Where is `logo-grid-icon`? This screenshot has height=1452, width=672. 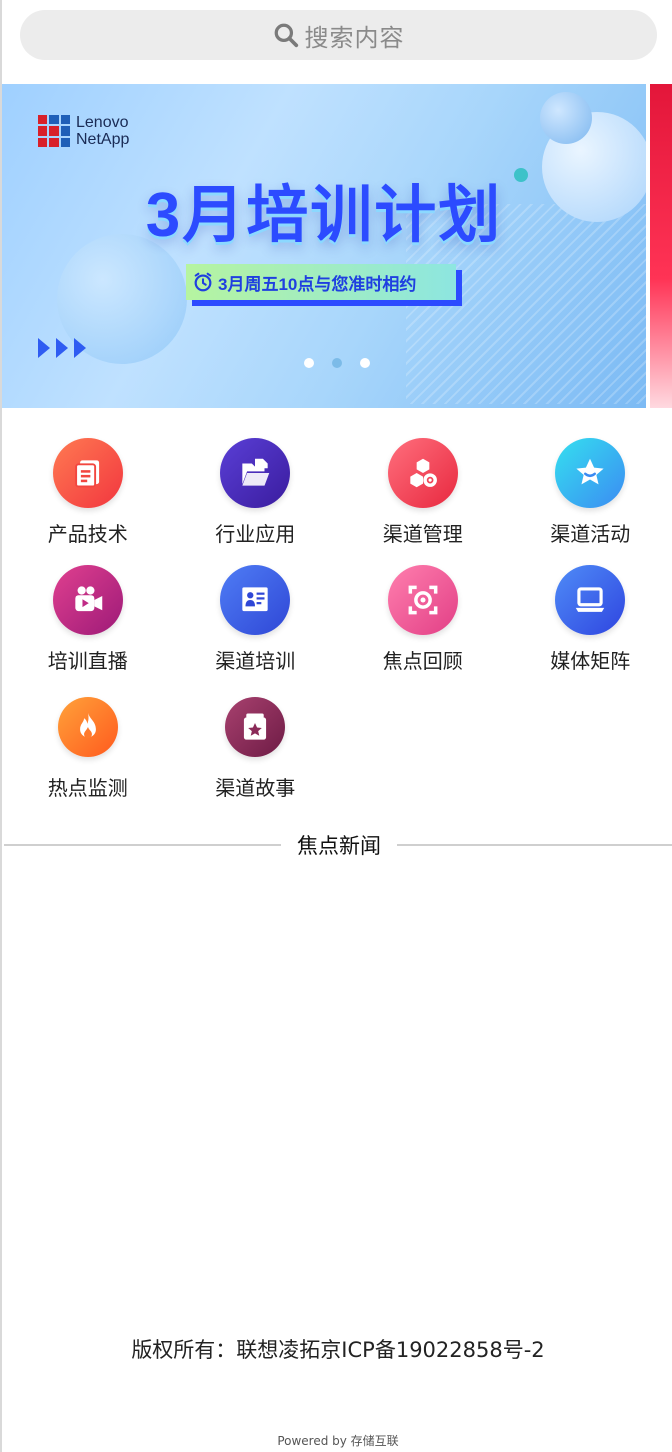 logo-grid-icon is located at coordinates (54, 131).